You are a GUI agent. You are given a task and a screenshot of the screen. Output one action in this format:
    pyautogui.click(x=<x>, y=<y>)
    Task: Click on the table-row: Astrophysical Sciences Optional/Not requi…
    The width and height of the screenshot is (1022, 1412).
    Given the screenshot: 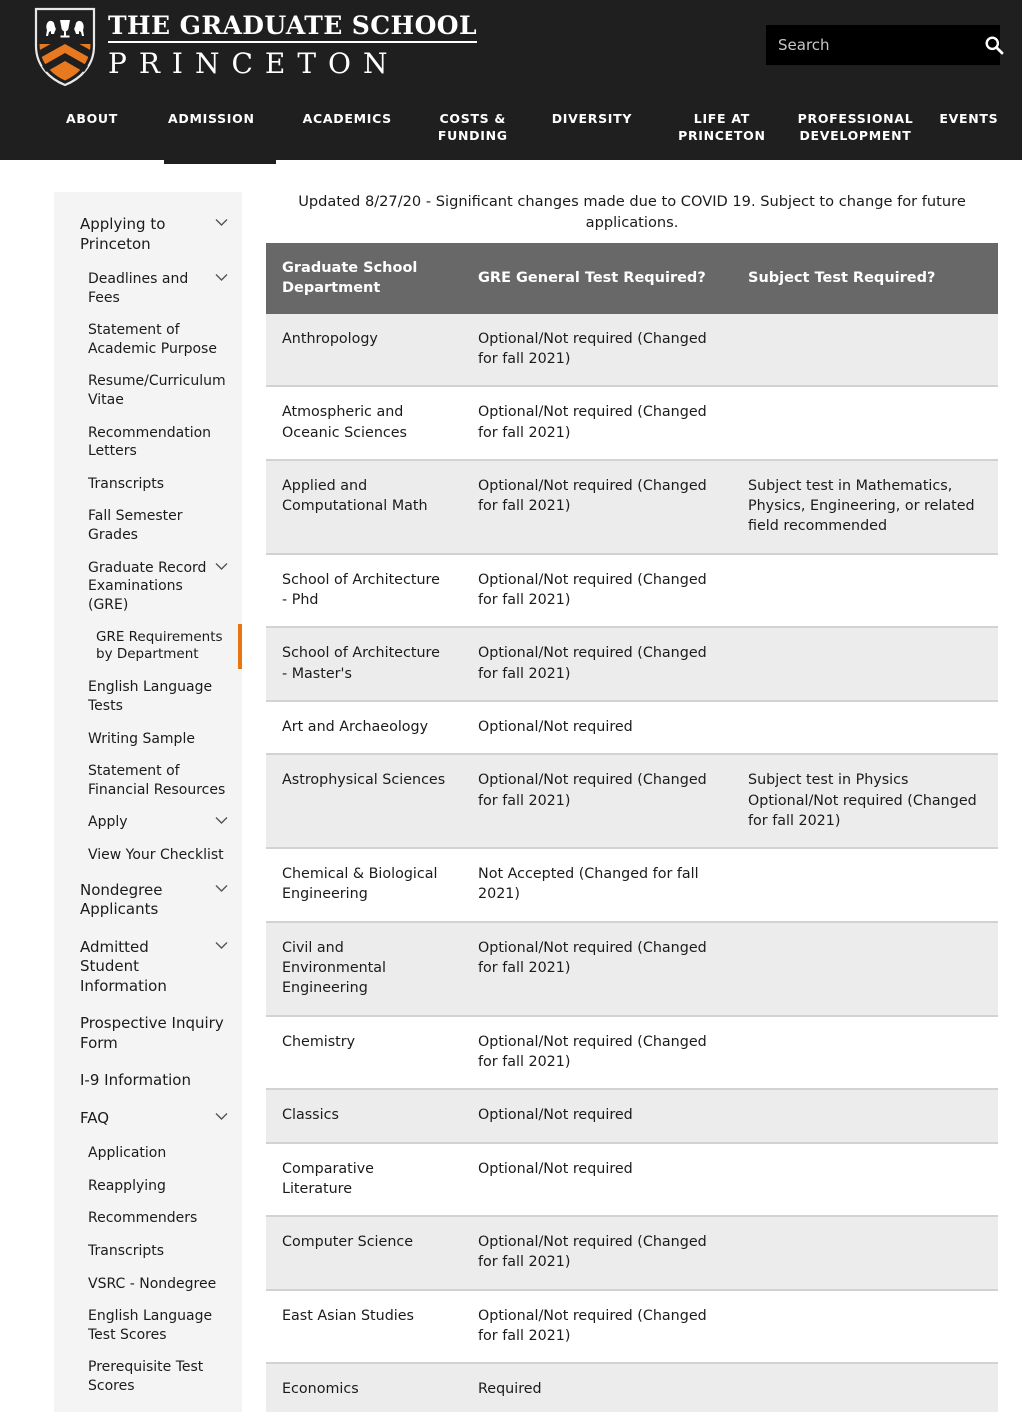 What is the action you would take?
    pyautogui.click(x=632, y=802)
    